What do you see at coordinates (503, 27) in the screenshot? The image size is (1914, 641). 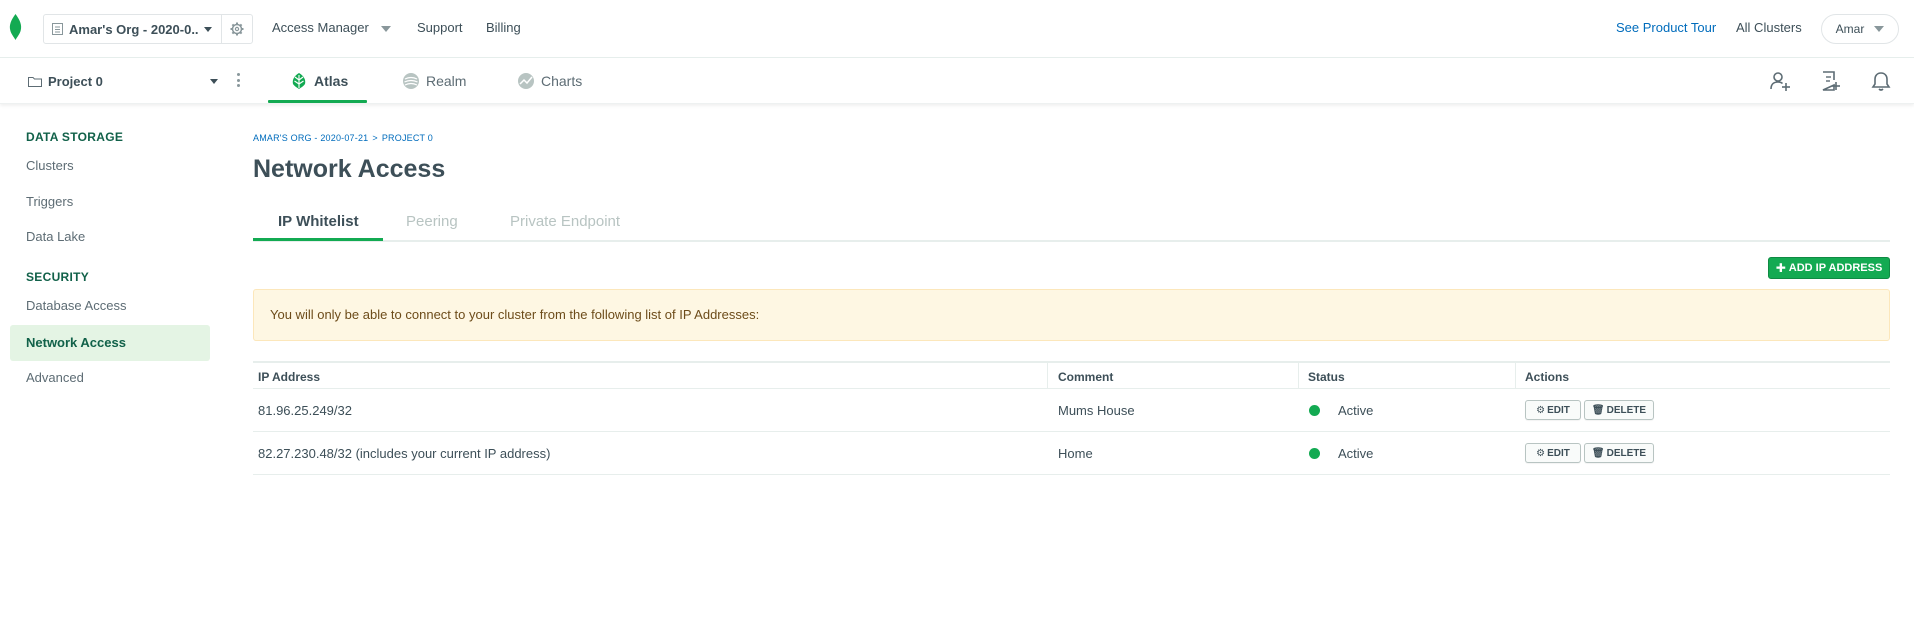 I see `billing-link: Billing` at bounding box center [503, 27].